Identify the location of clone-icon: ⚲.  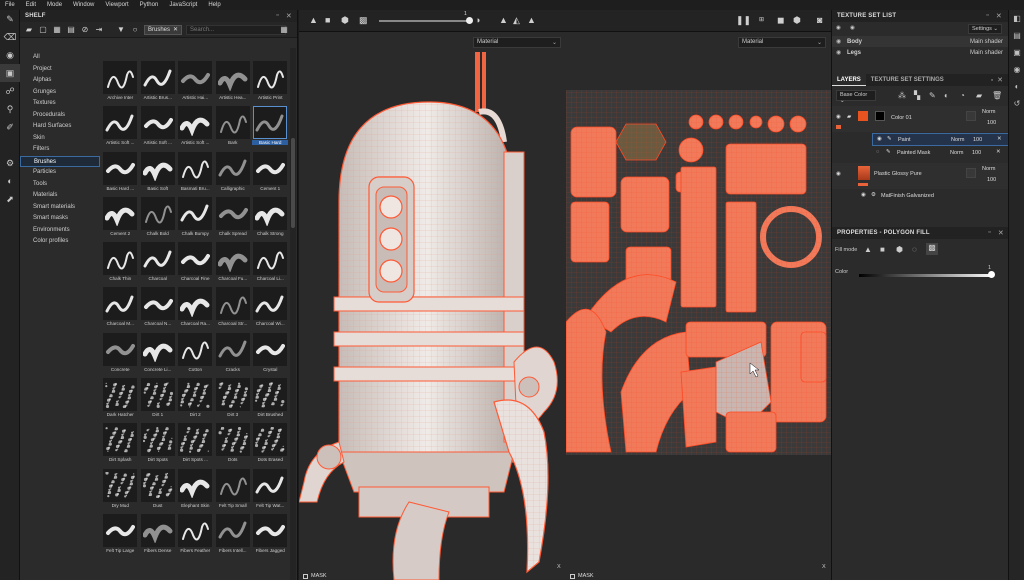
(10, 109).